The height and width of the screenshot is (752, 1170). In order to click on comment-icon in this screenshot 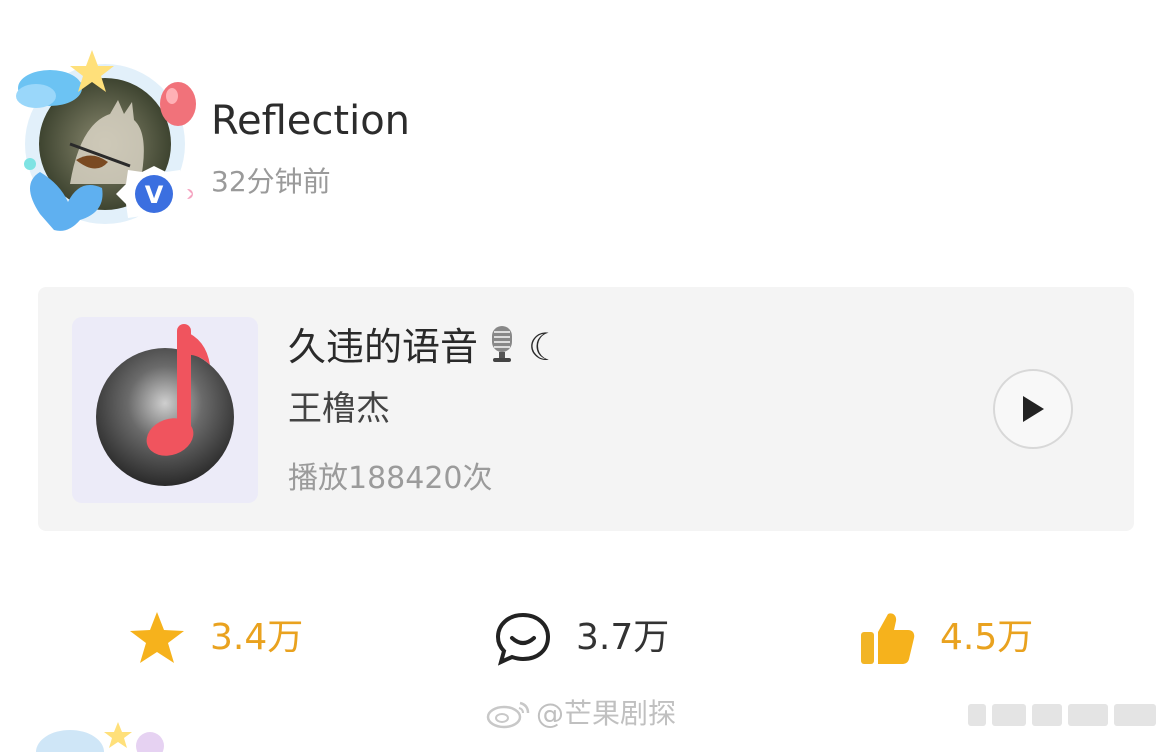, I will do `click(523, 639)`.